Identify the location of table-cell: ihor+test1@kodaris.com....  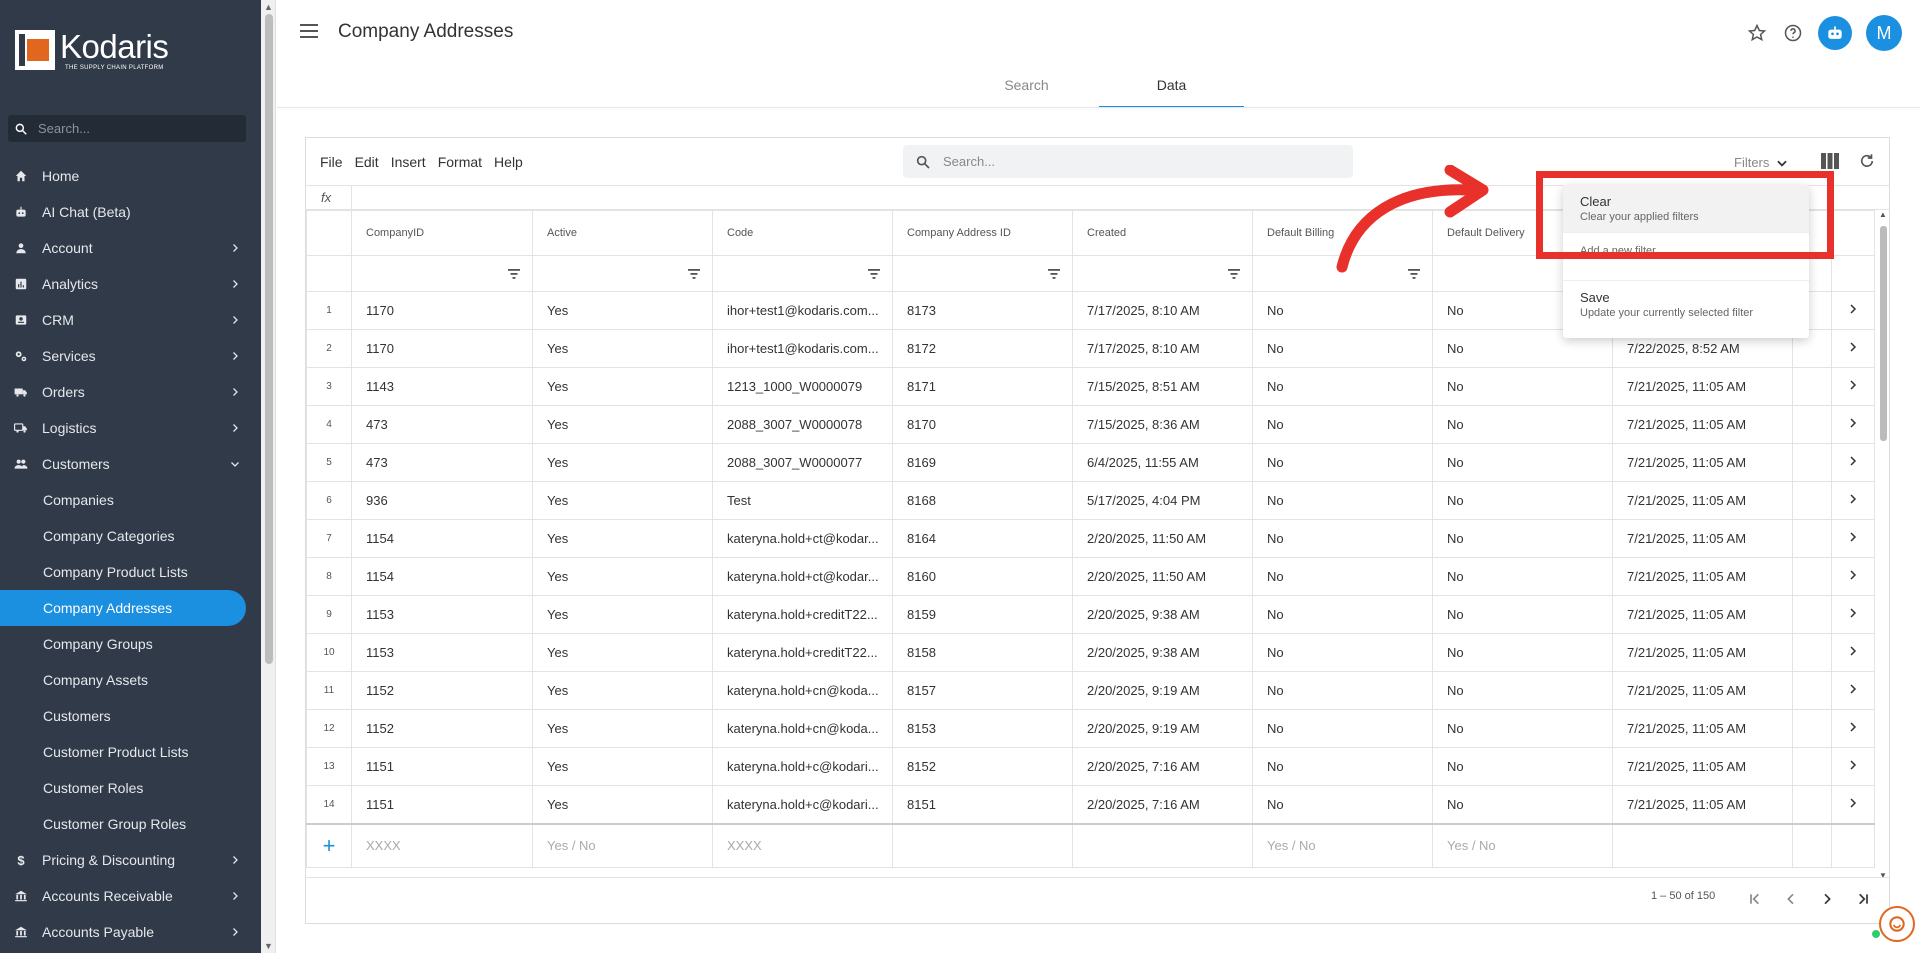
(802, 348).